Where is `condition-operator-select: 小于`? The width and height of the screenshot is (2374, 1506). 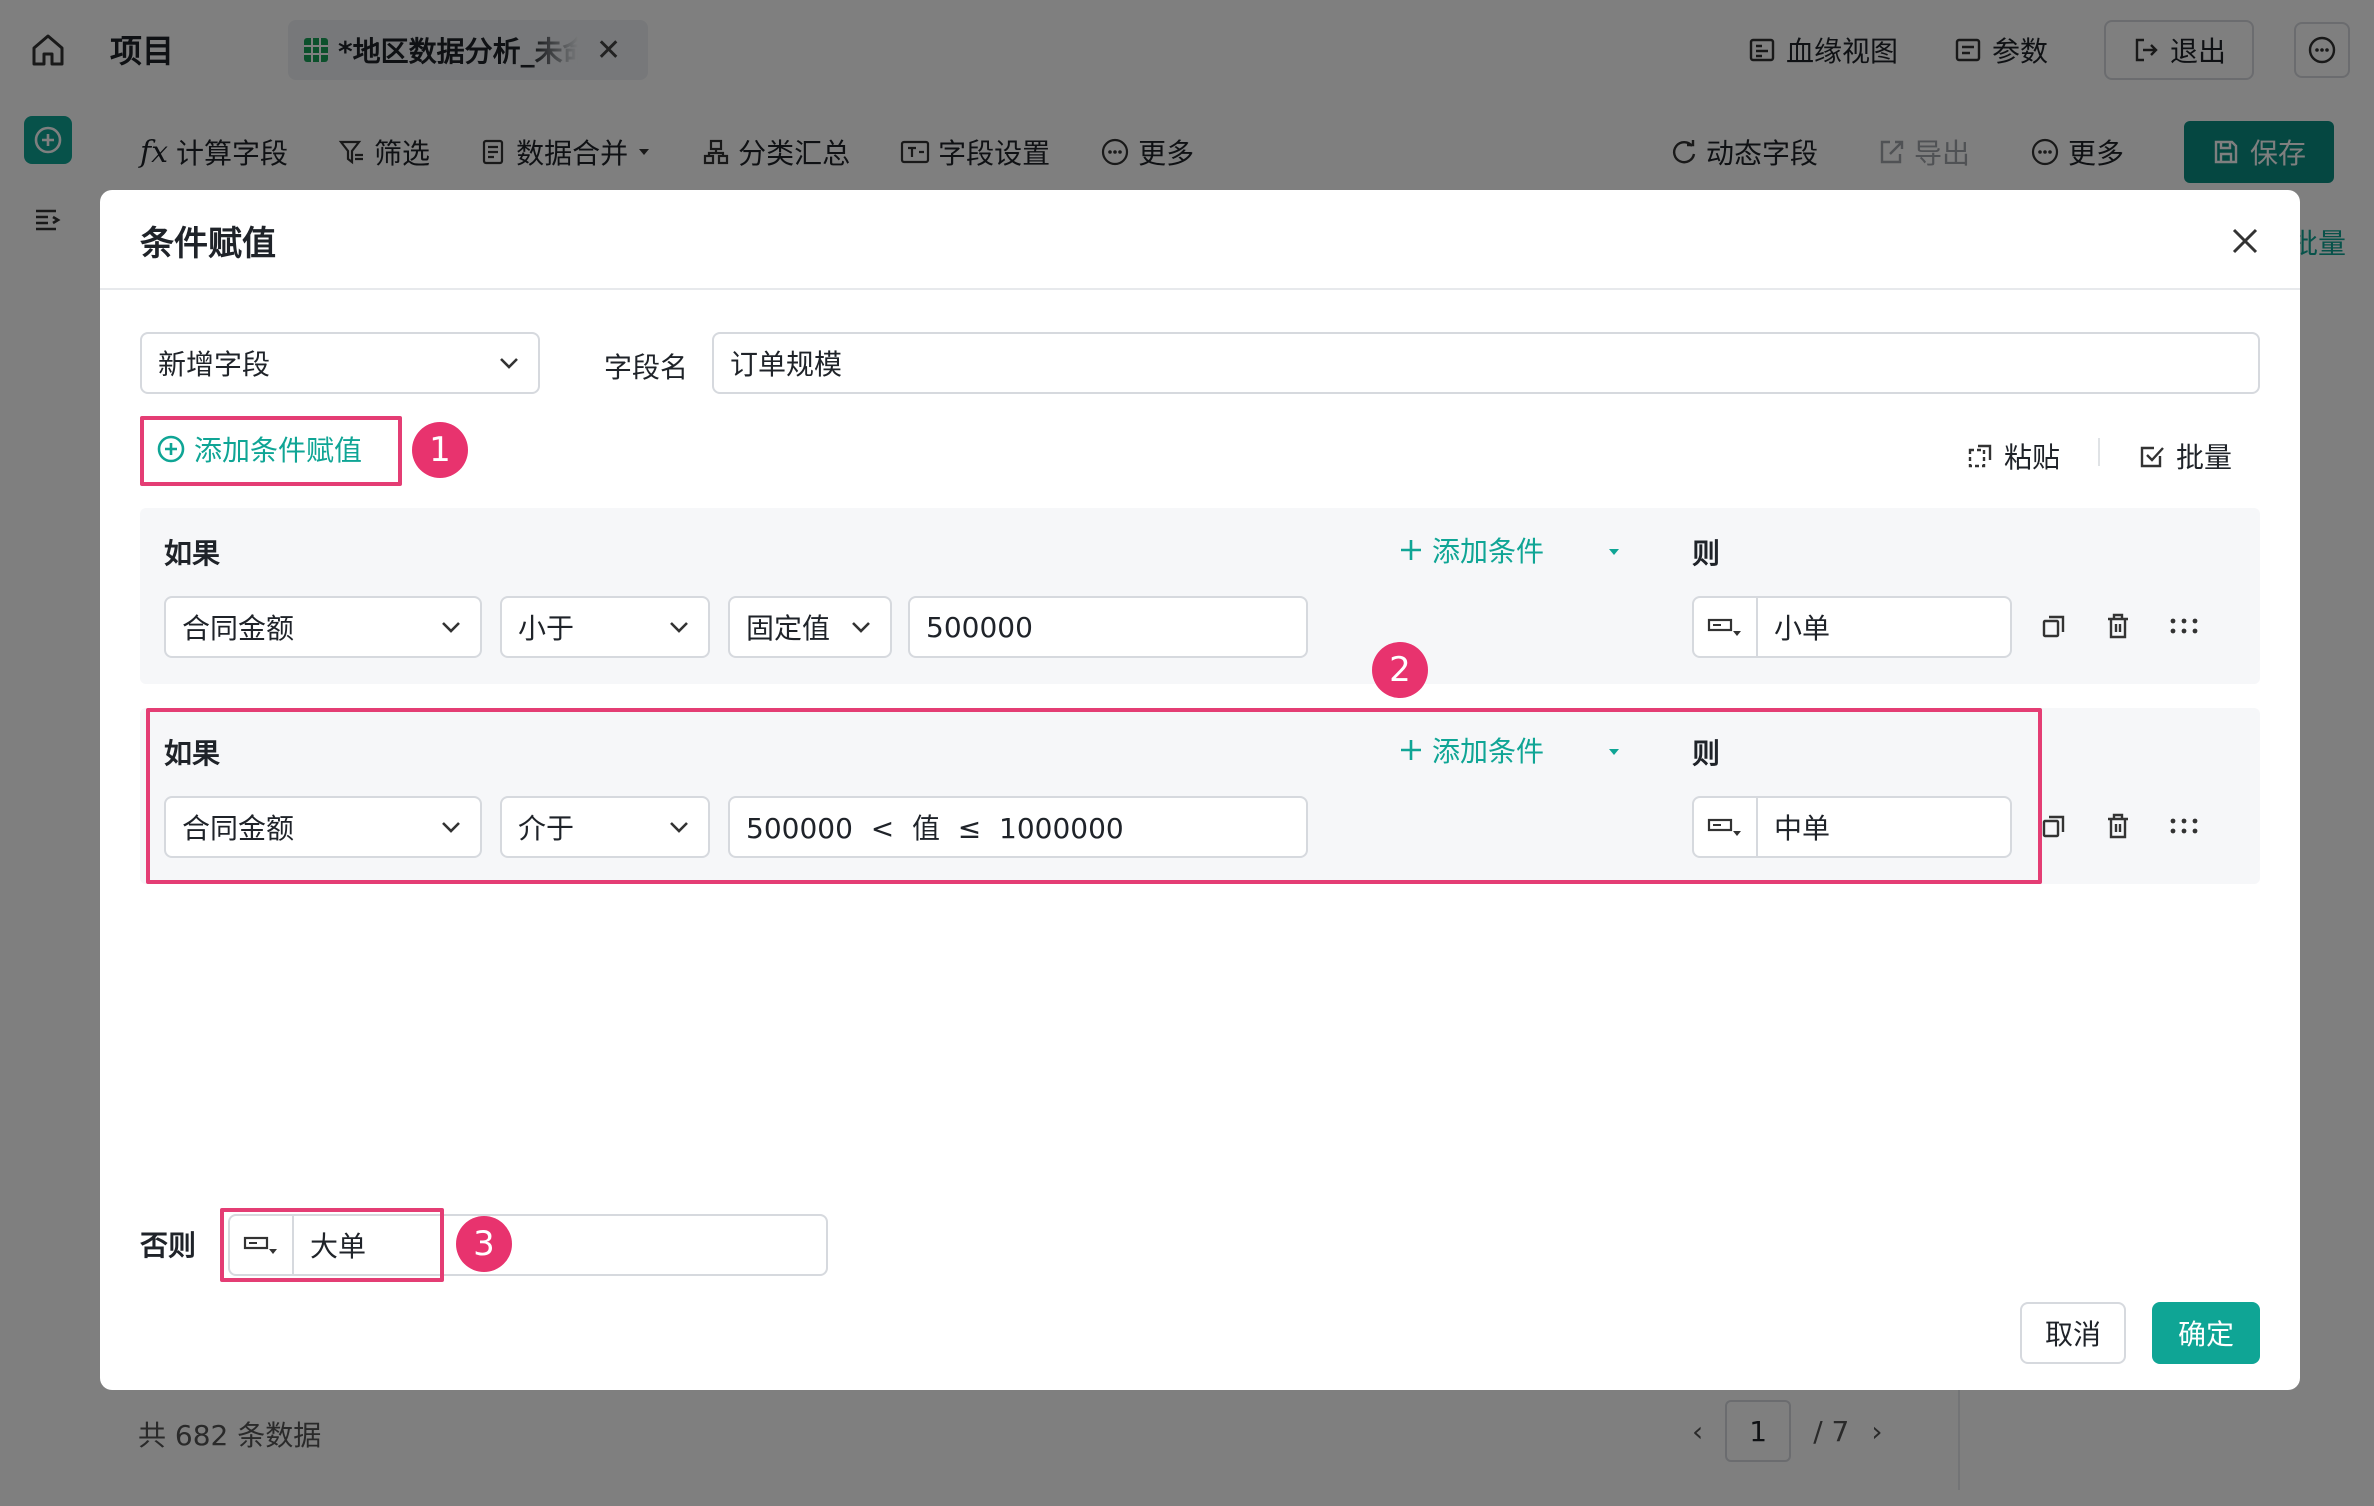
condition-operator-select: 小于 is located at coordinates (605, 627).